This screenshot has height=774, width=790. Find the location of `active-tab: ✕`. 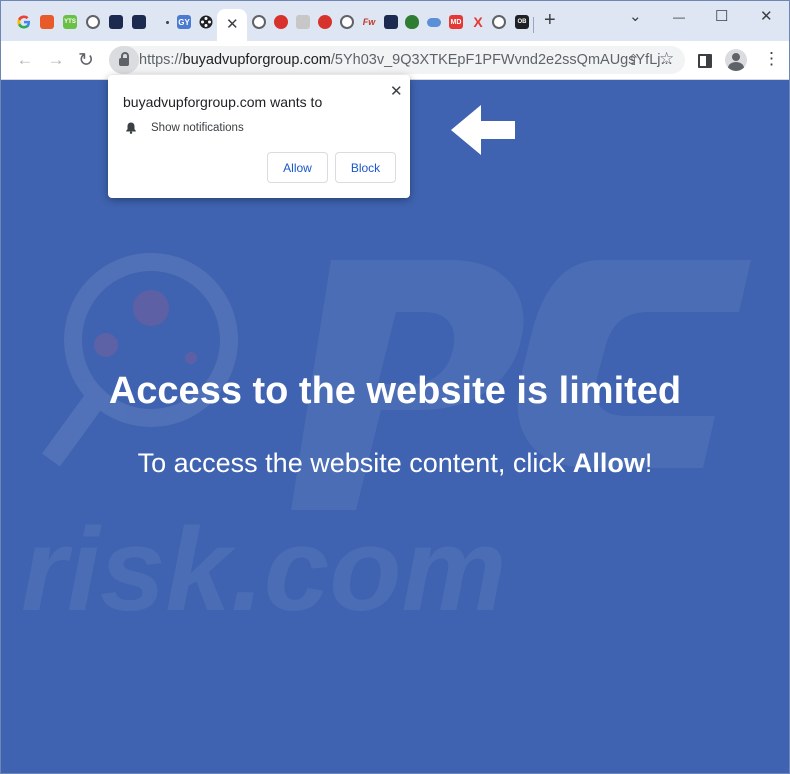

active-tab: ✕ is located at coordinates (232, 25).